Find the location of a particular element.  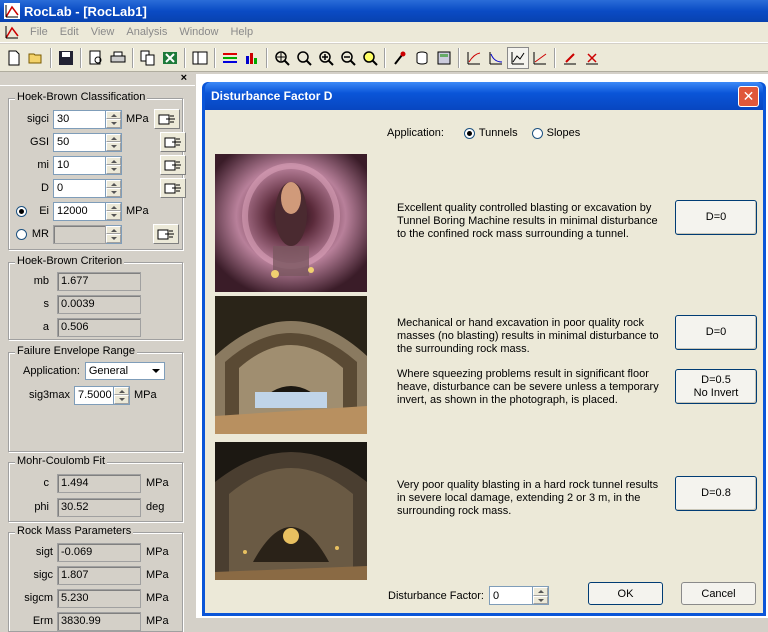

zoom-extents-icon is located at coordinates (370, 58).